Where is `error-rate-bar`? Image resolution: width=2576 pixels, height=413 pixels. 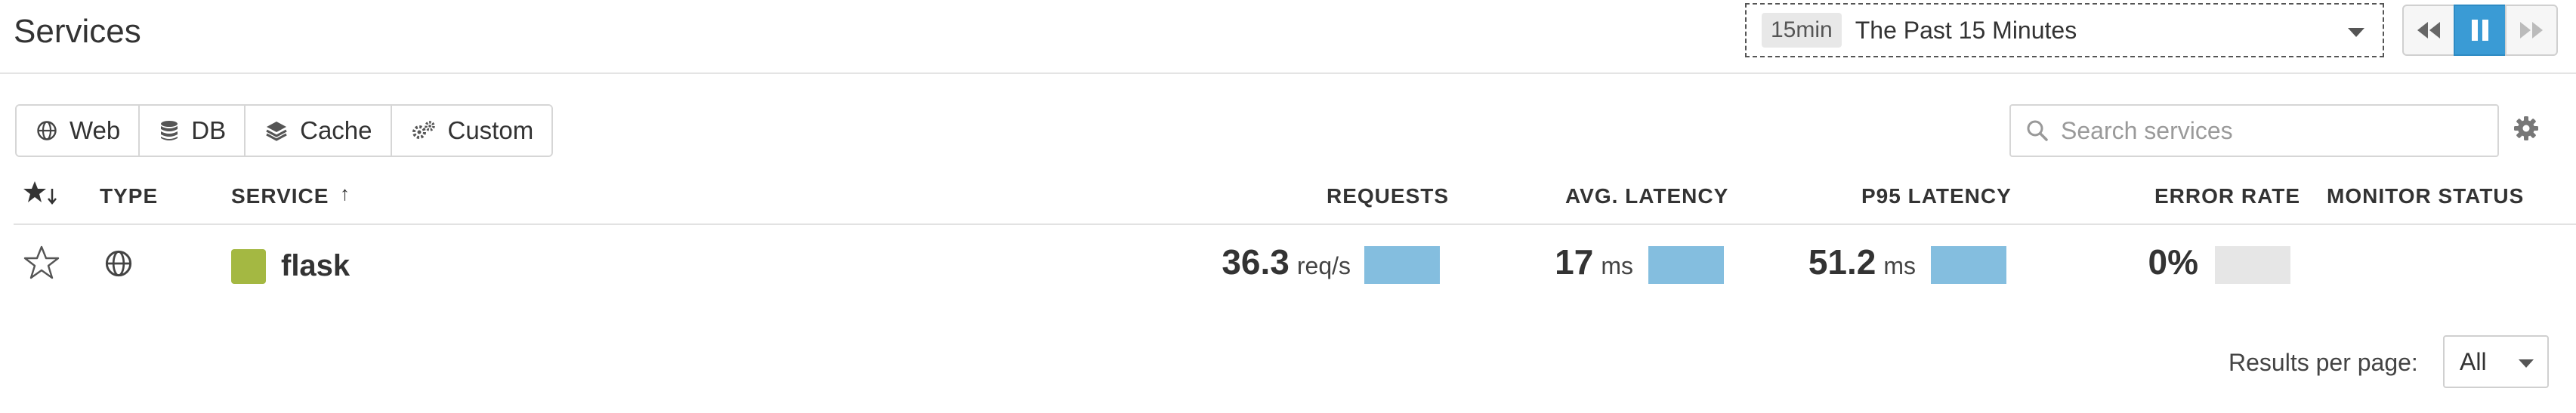 error-rate-bar is located at coordinates (2252, 265).